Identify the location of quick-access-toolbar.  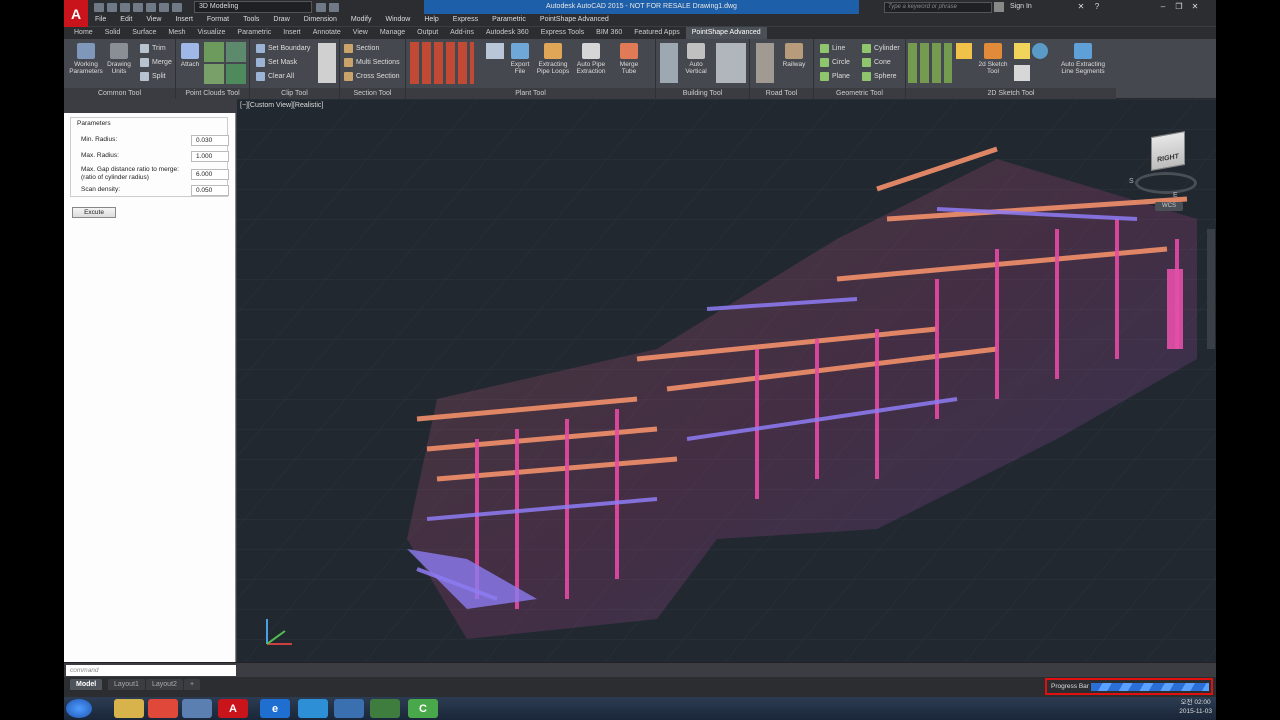
(138, 7).